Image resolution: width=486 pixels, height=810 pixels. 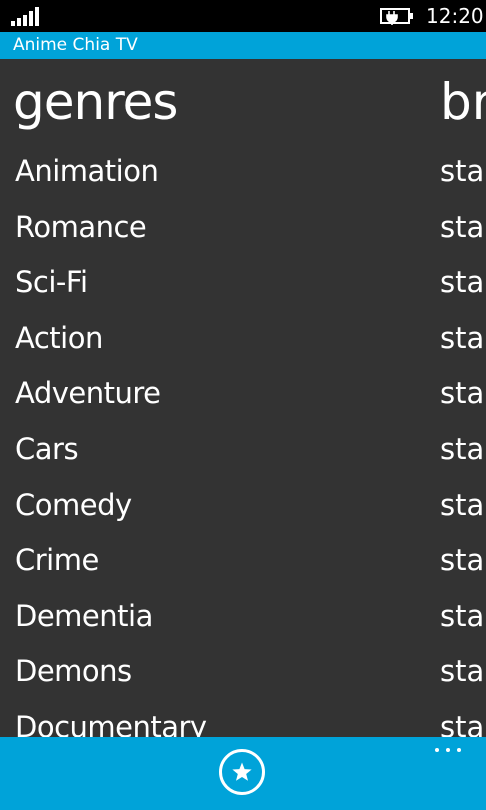 What do you see at coordinates (396, 16) in the screenshot?
I see `battery-charging-icon` at bounding box center [396, 16].